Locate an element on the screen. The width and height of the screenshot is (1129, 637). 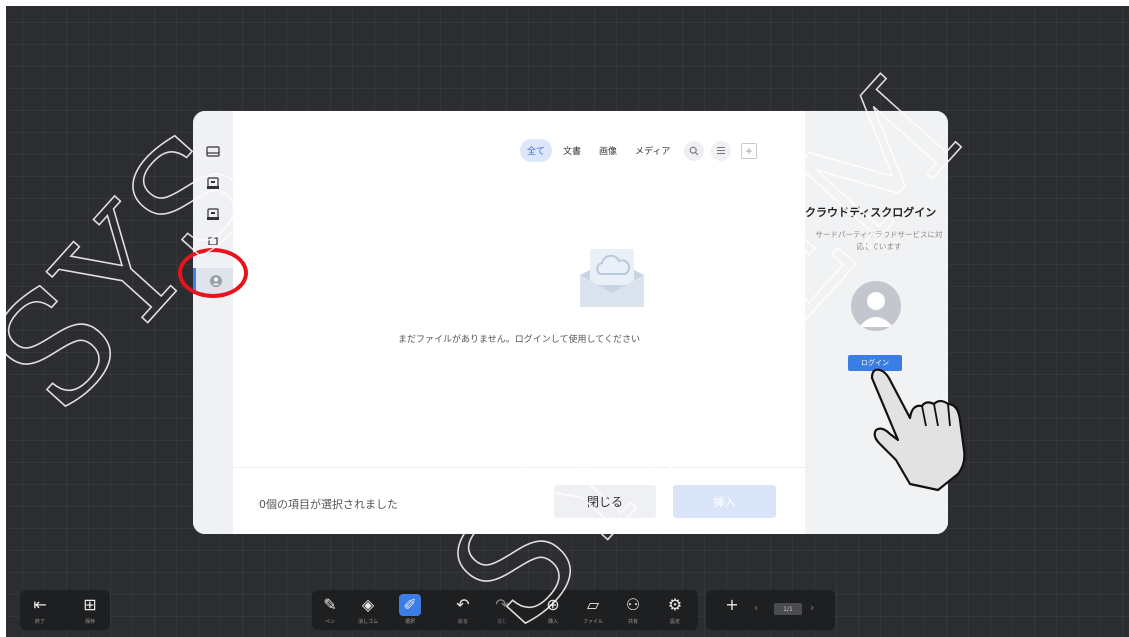
redo-icon: ↷ is located at coordinates (502, 604).